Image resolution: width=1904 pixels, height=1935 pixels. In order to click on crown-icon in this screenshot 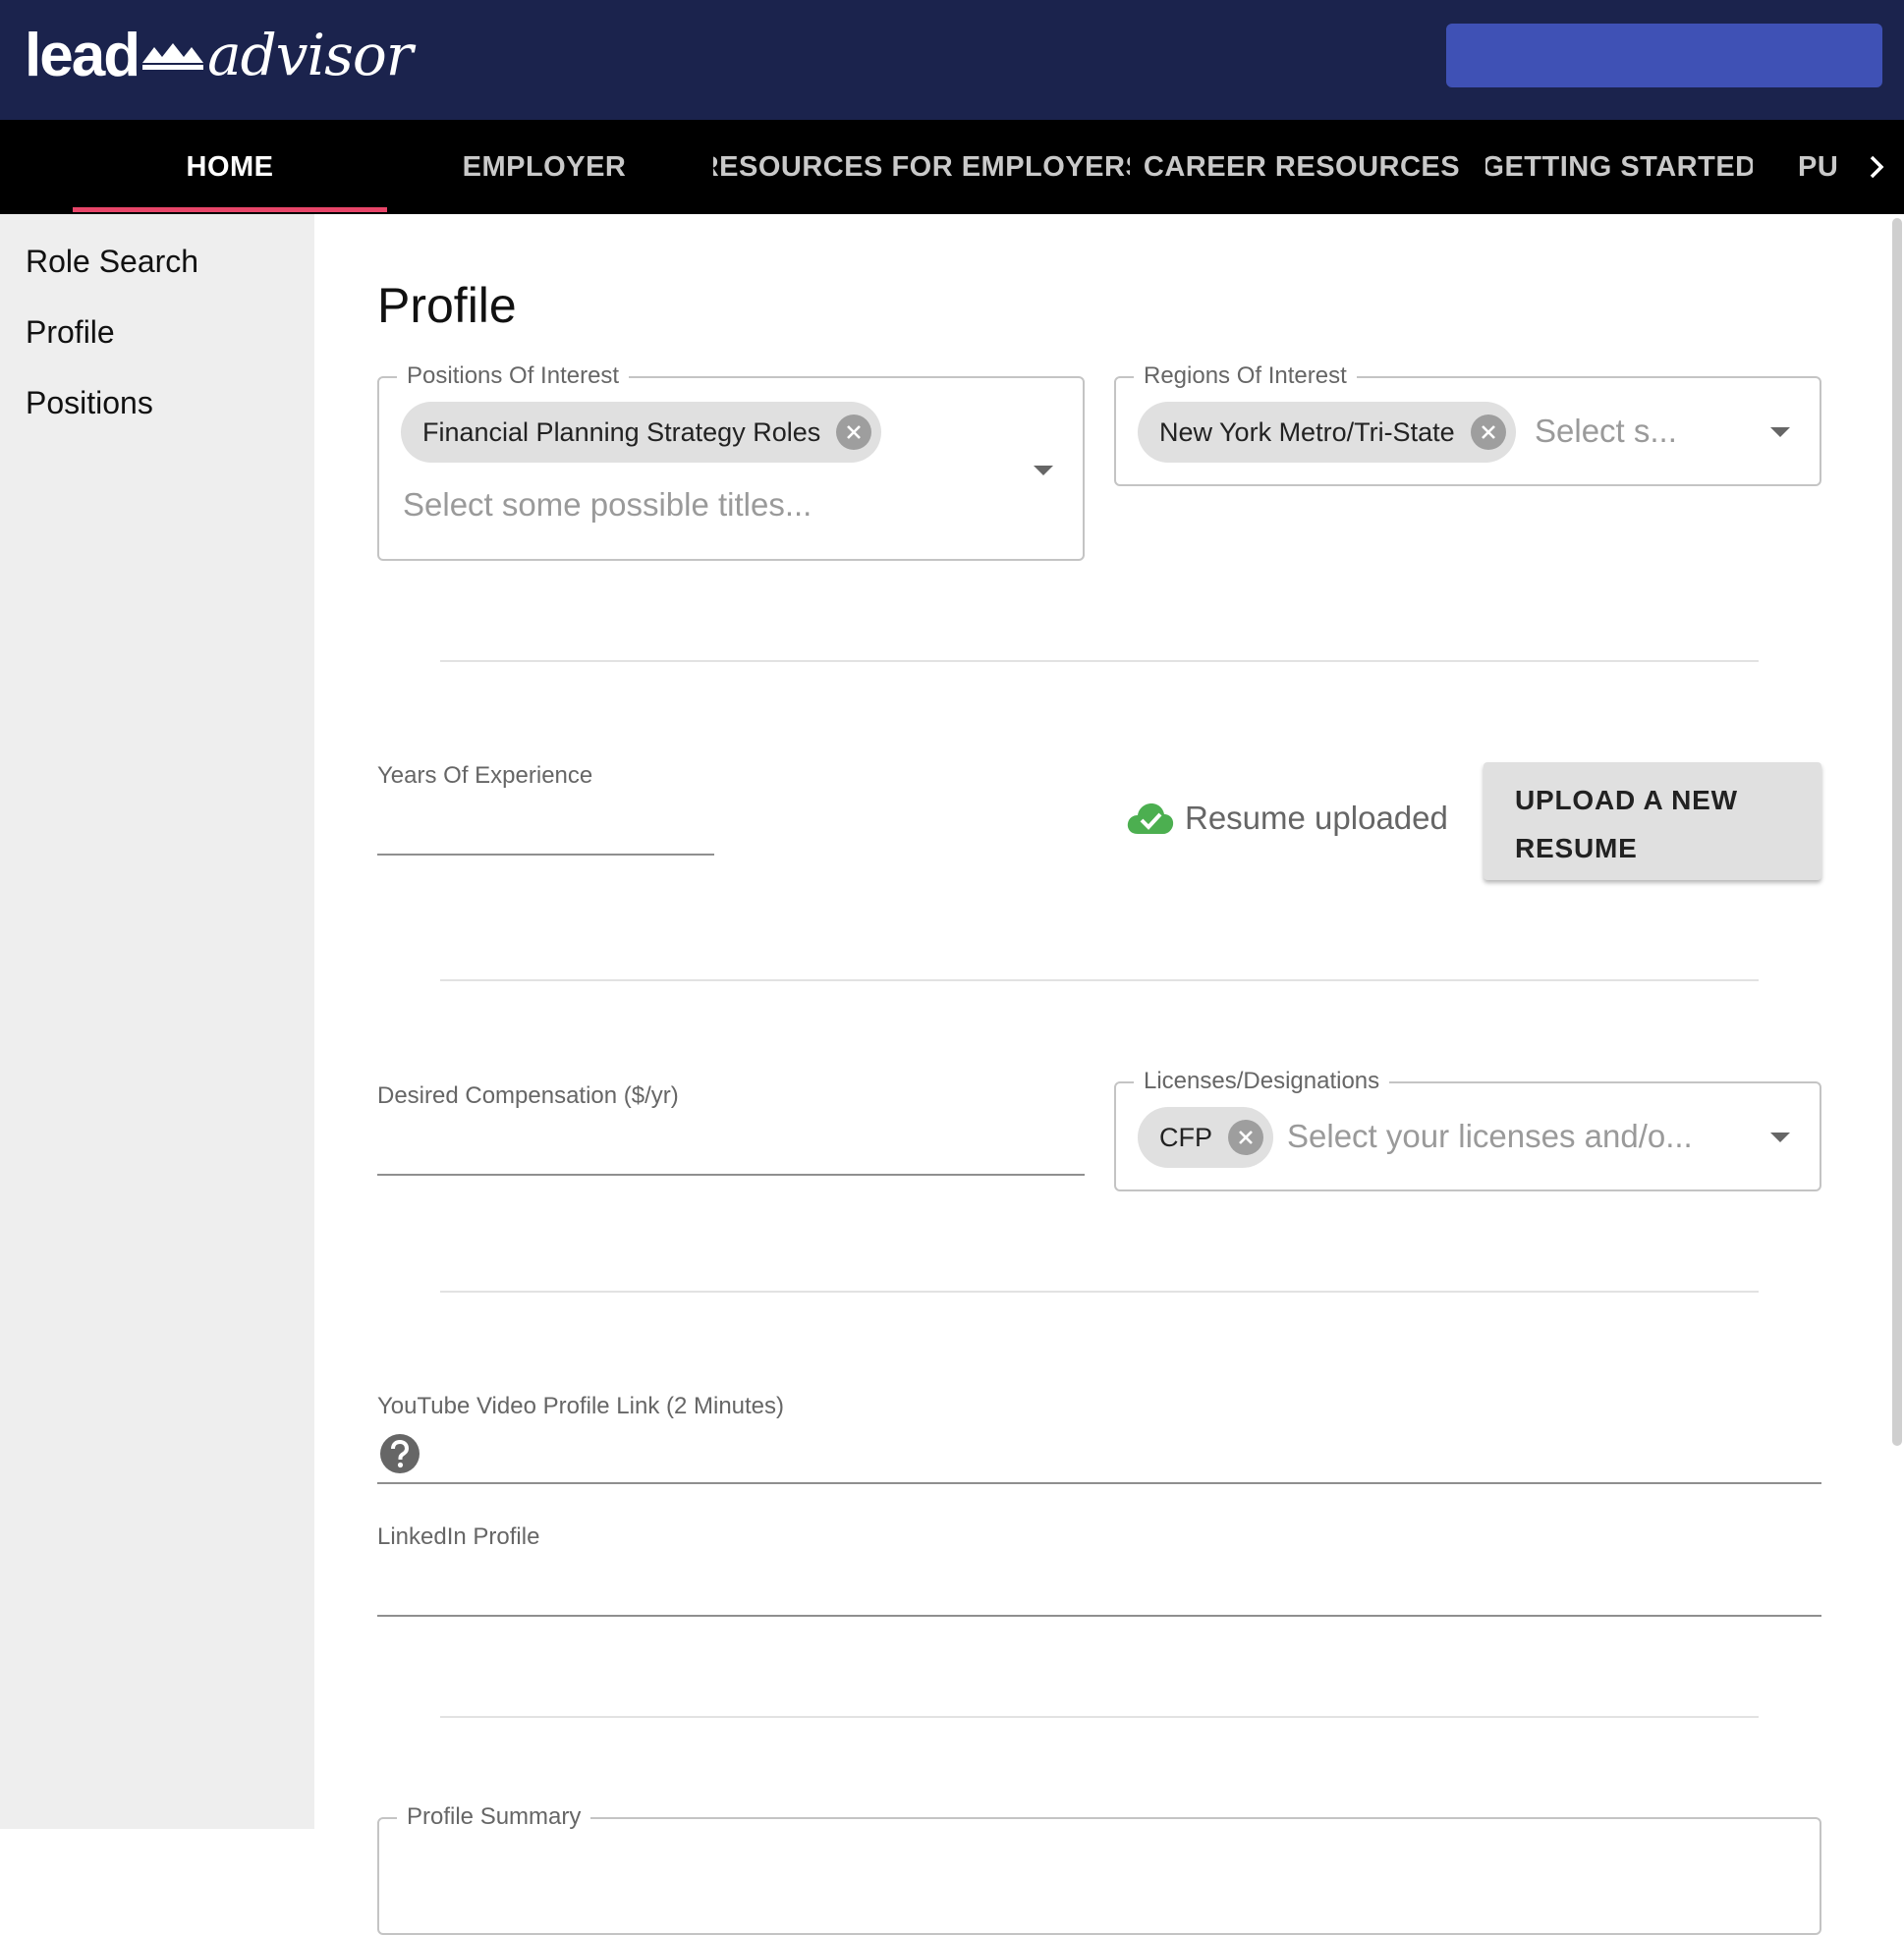, I will do `click(173, 57)`.